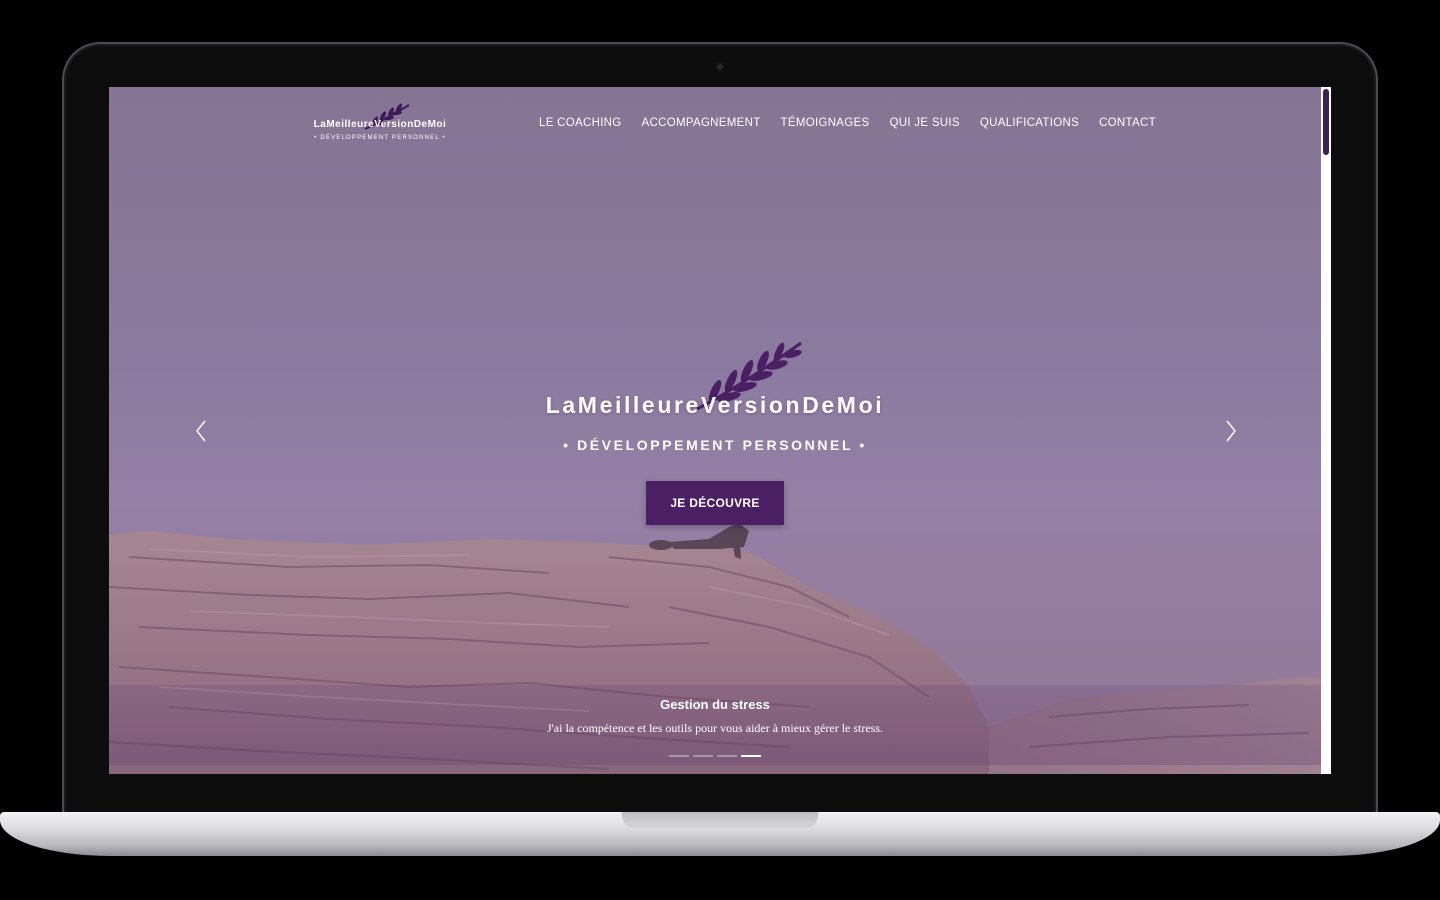 Image resolution: width=1440 pixels, height=900 pixels. What do you see at coordinates (720, 67) in the screenshot?
I see `camera-icon` at bounding box center [720, 67].